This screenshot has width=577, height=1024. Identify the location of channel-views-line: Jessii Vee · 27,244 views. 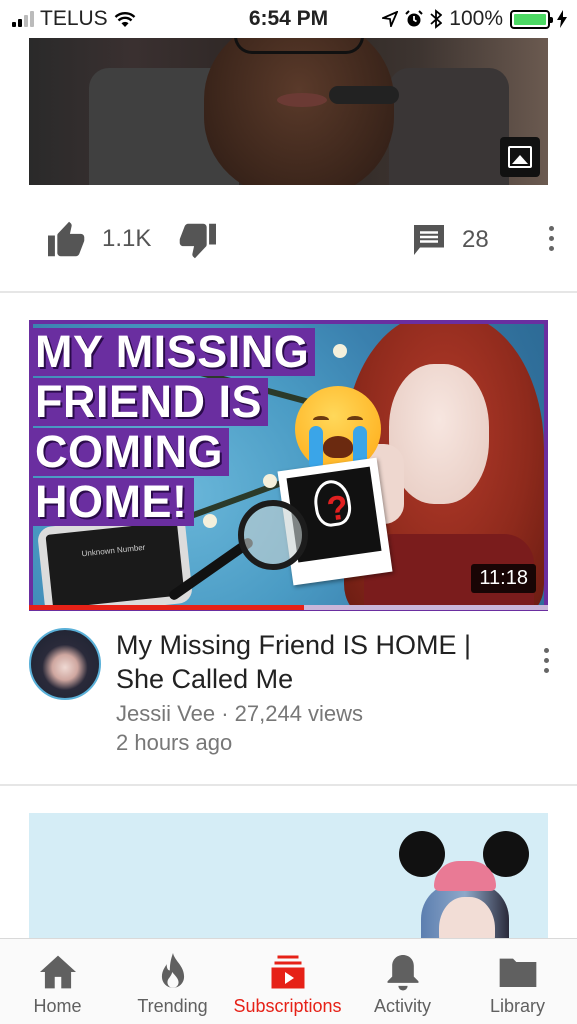
(239, 713).